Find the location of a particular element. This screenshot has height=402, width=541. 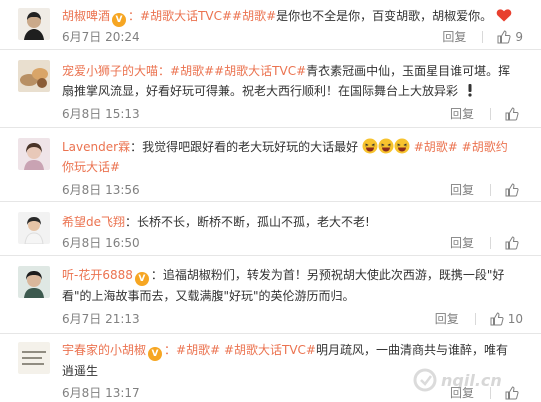

timestamp: 6月8日 13:56 is located at coordinates (101, 190).